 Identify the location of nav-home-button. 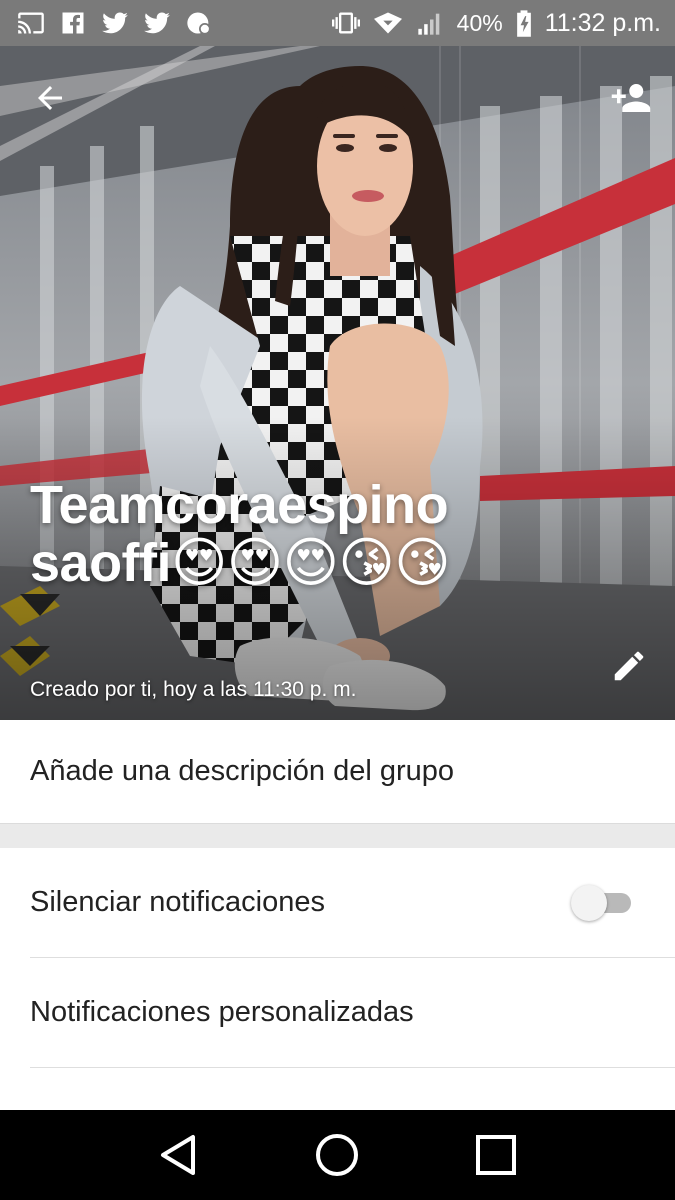
(337, 1155).